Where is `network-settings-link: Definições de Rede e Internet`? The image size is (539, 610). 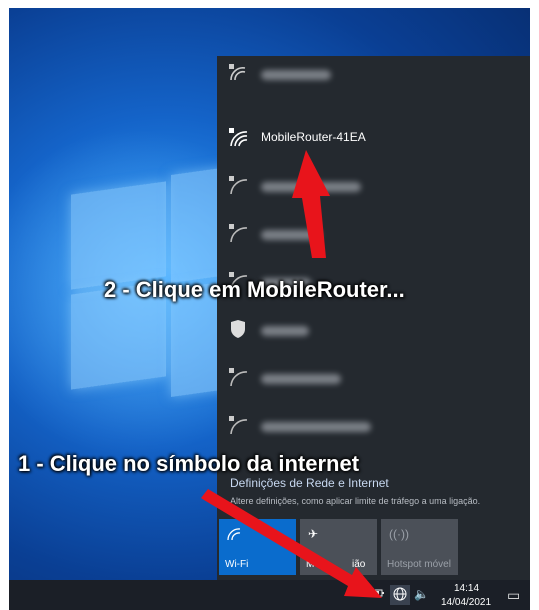
network-settings-link: Definições de Rede e Internet is located at coordinates (309, 483).